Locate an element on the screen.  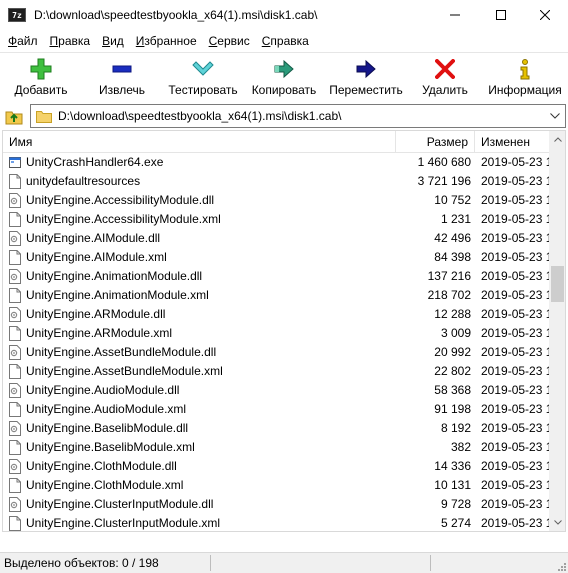
info-label: Информация is located at coordinates (525, 90).